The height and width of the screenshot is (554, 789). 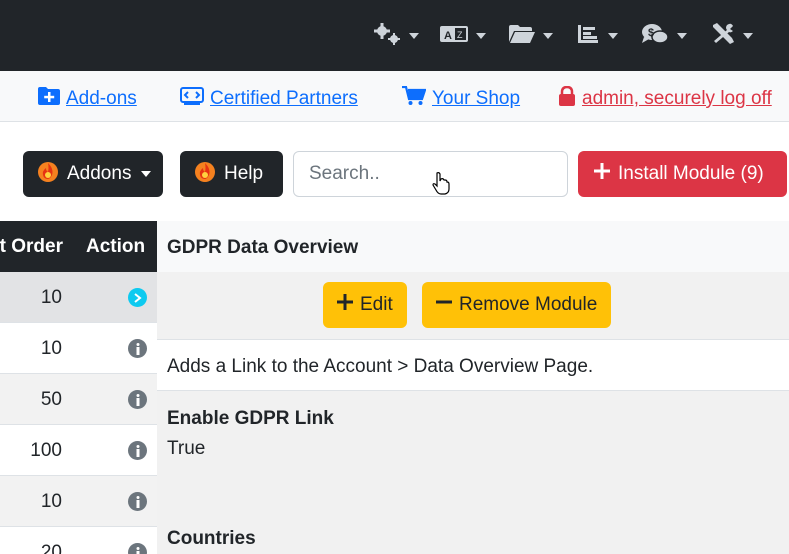 I want to click on column-header-action: Action, so click(x=116, y=246).